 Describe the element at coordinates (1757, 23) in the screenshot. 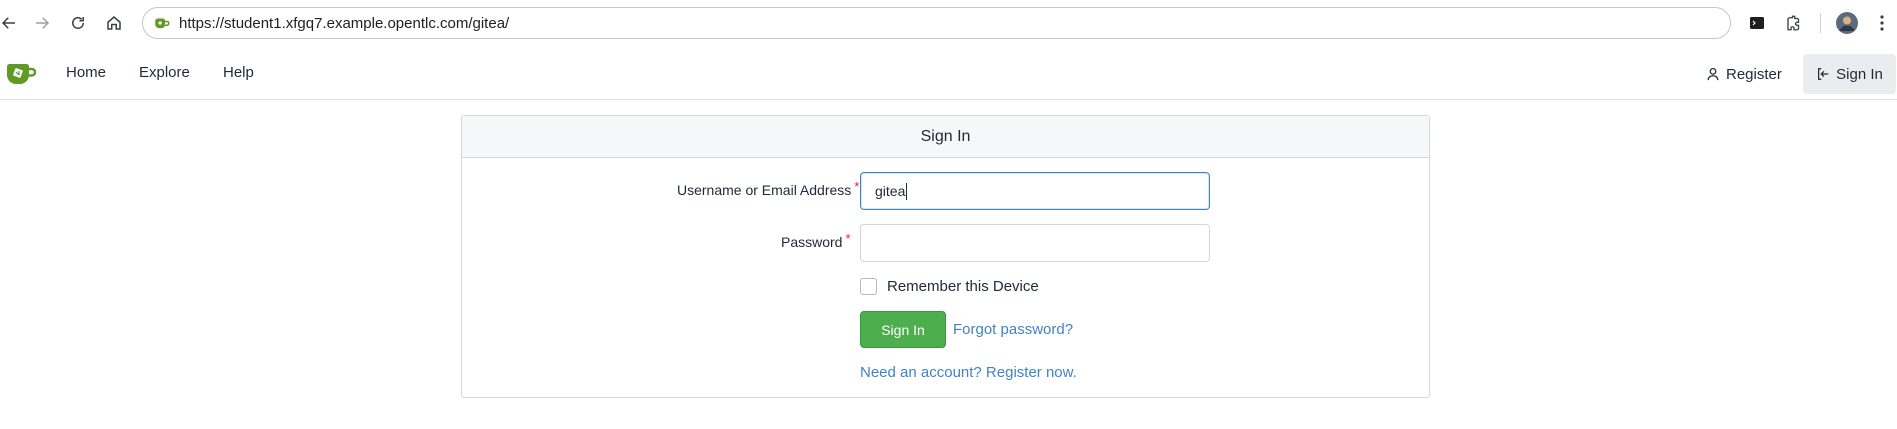

I see `terminal-icon` at that location.